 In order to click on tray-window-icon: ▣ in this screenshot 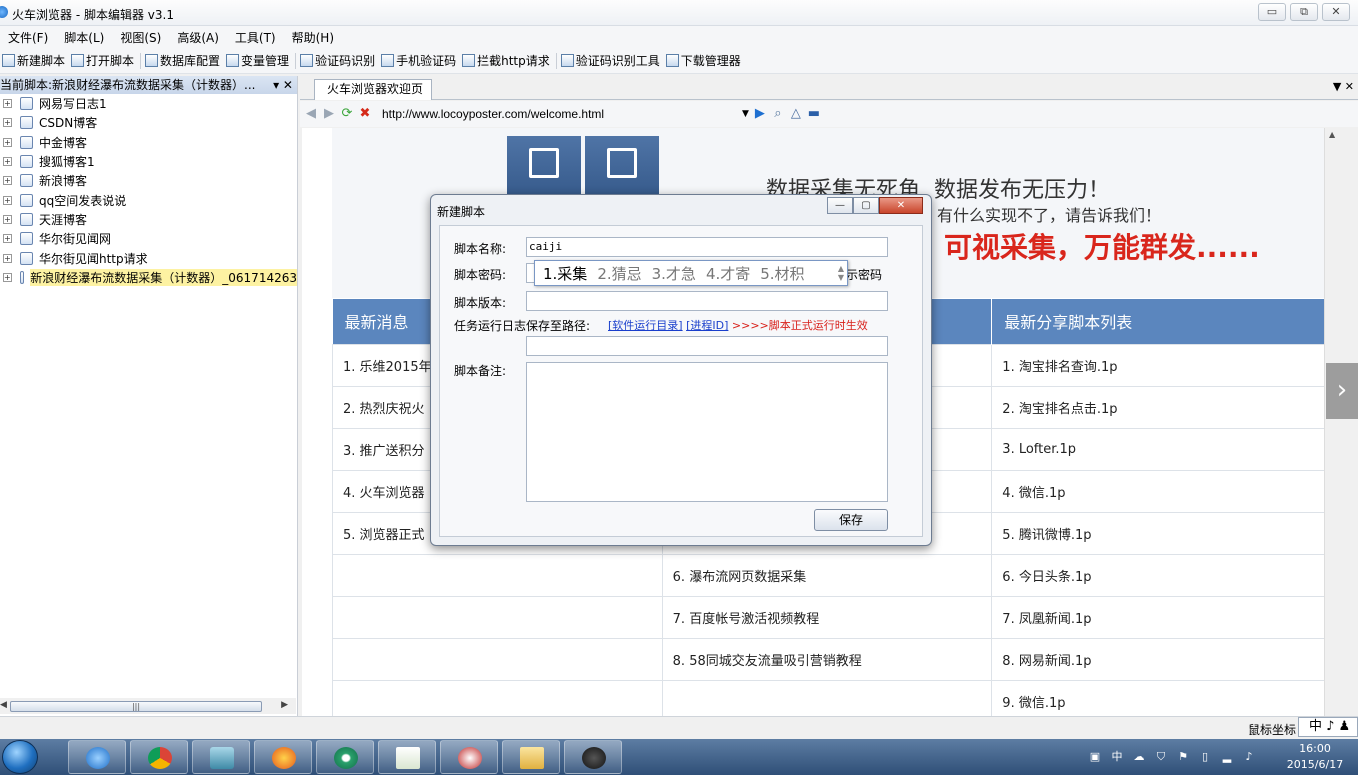, I will do `click(1095, 757)`.